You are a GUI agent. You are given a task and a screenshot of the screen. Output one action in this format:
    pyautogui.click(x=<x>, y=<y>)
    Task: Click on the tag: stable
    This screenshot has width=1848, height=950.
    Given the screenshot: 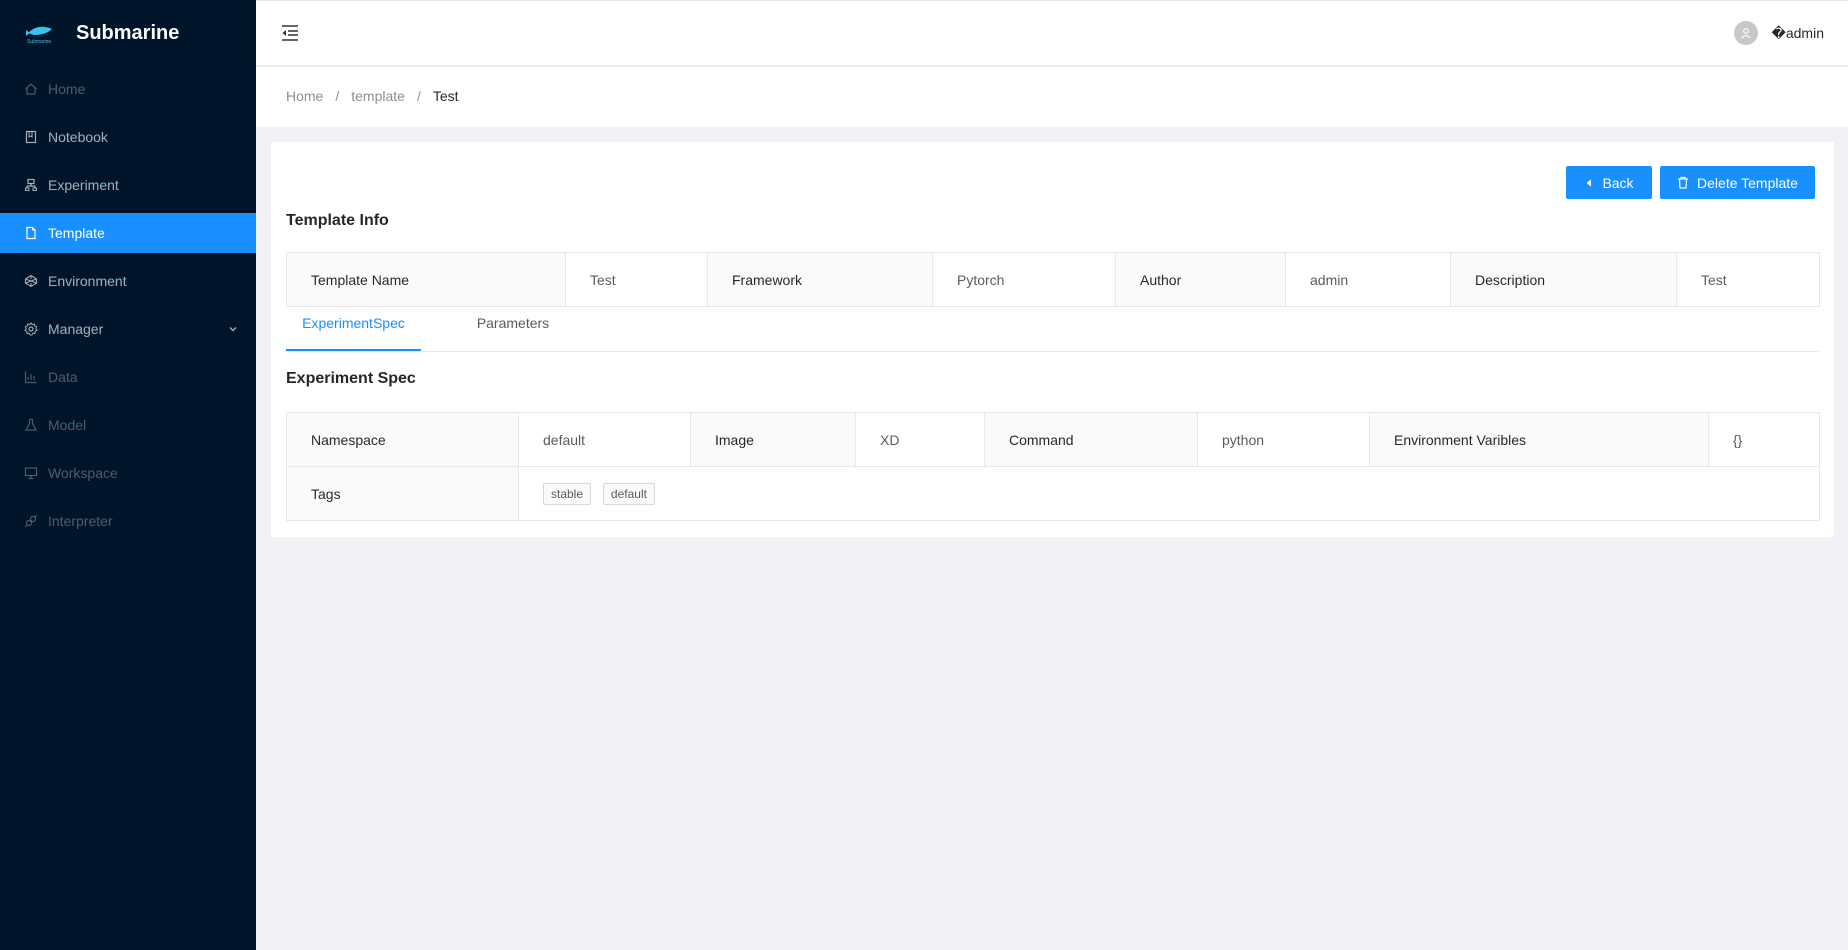 What is the action you would take?
    pyautogui.click(x=567, y=493)
    